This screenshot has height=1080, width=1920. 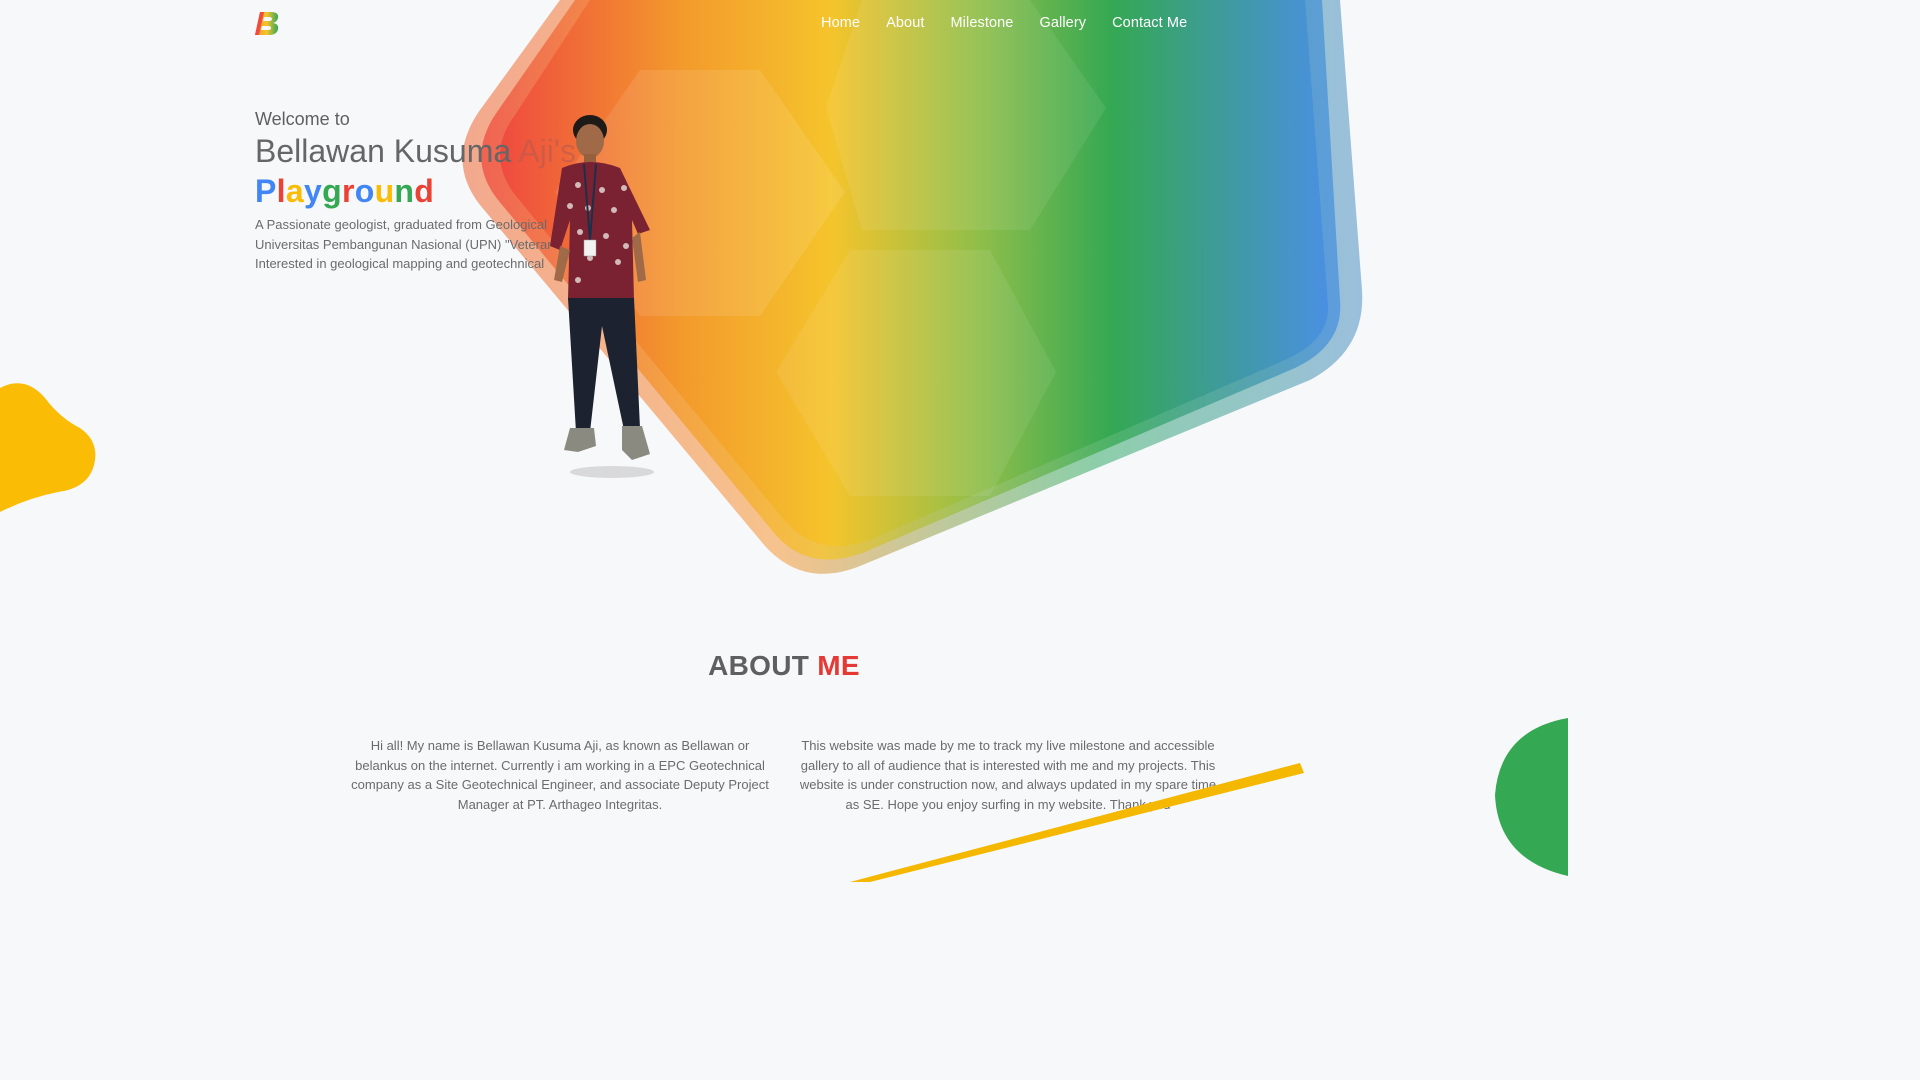 I want to click on nav-milestone: Milestone, so click(x=982, y=23).